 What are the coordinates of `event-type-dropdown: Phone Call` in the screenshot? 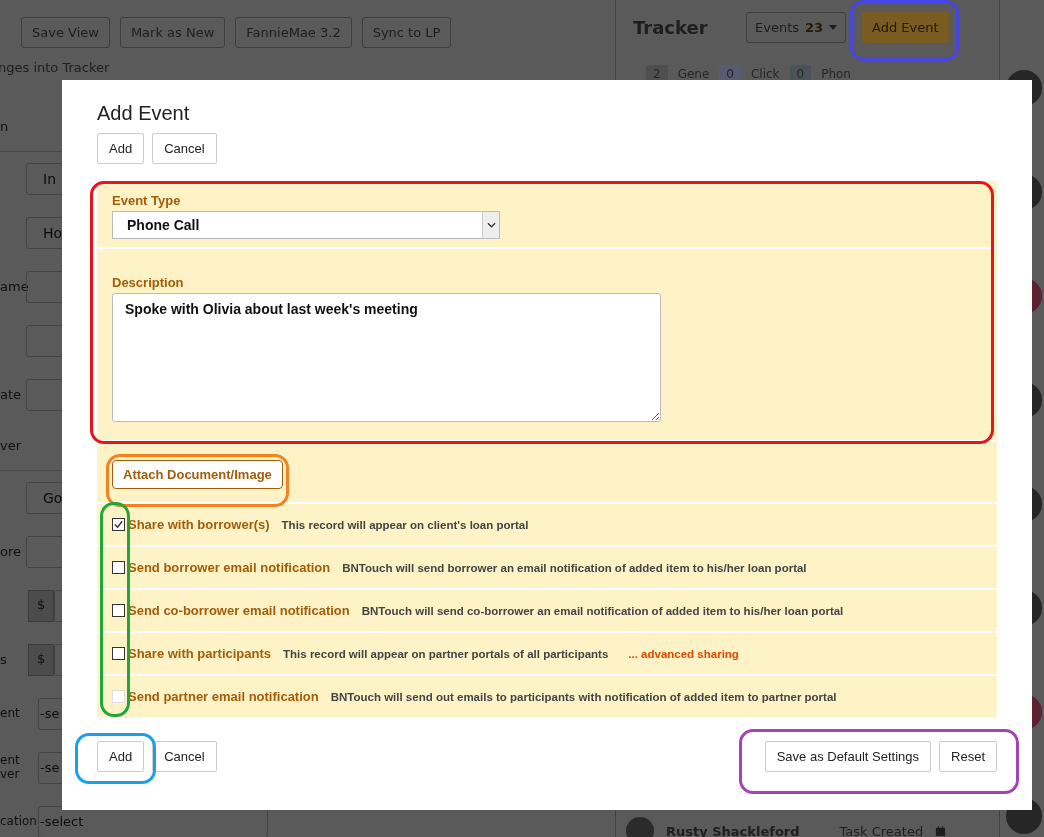 It's located at (306, 225).